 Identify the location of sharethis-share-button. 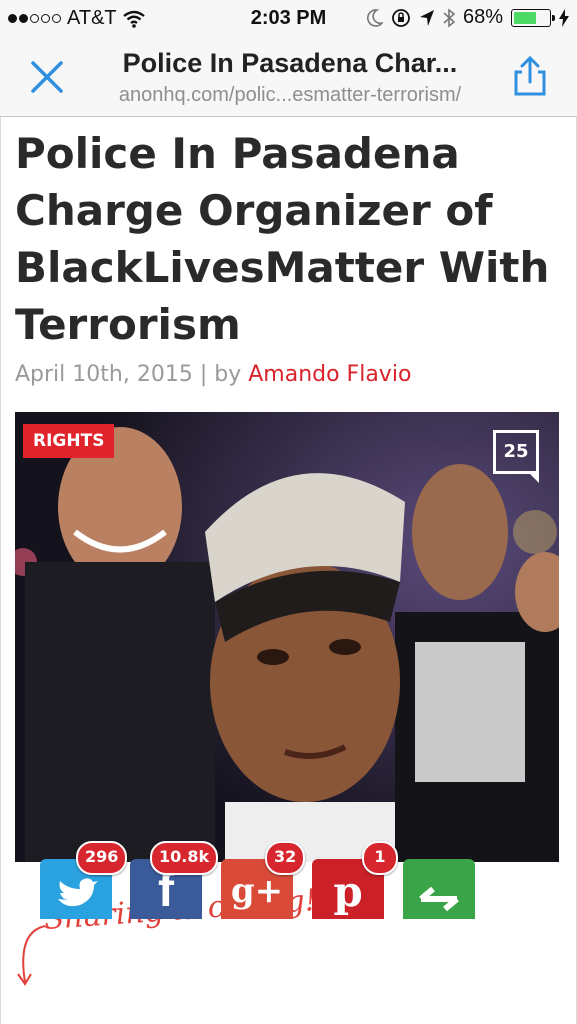
(439, 889).